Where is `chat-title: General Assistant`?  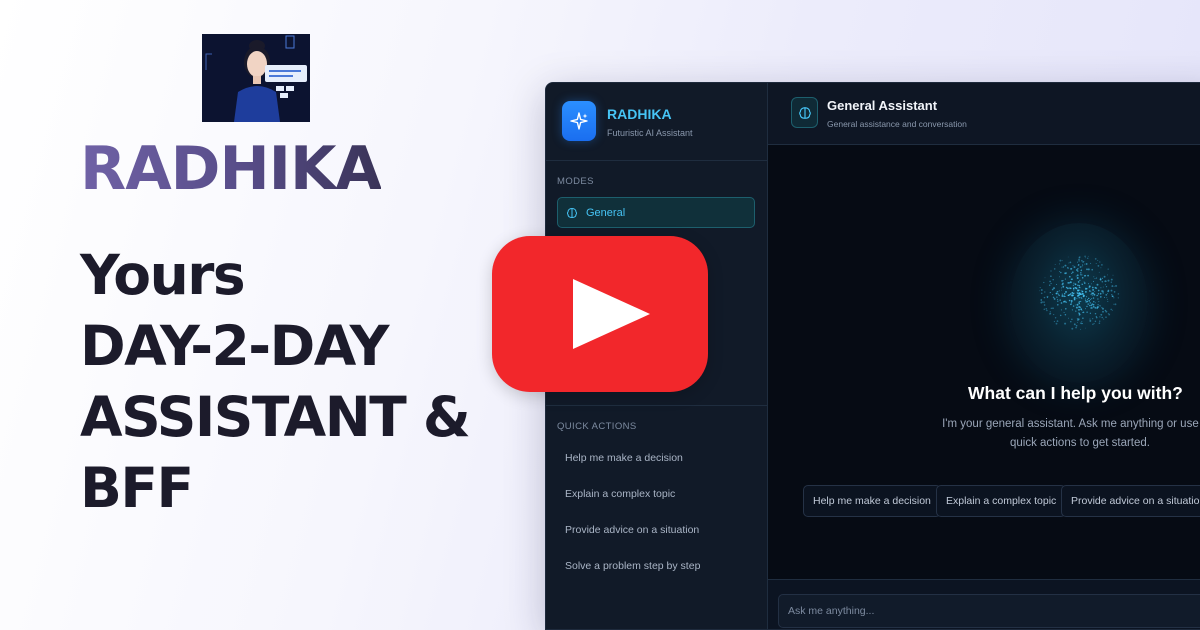 chat-title: General Assistant is located at coordinates (882, 105).